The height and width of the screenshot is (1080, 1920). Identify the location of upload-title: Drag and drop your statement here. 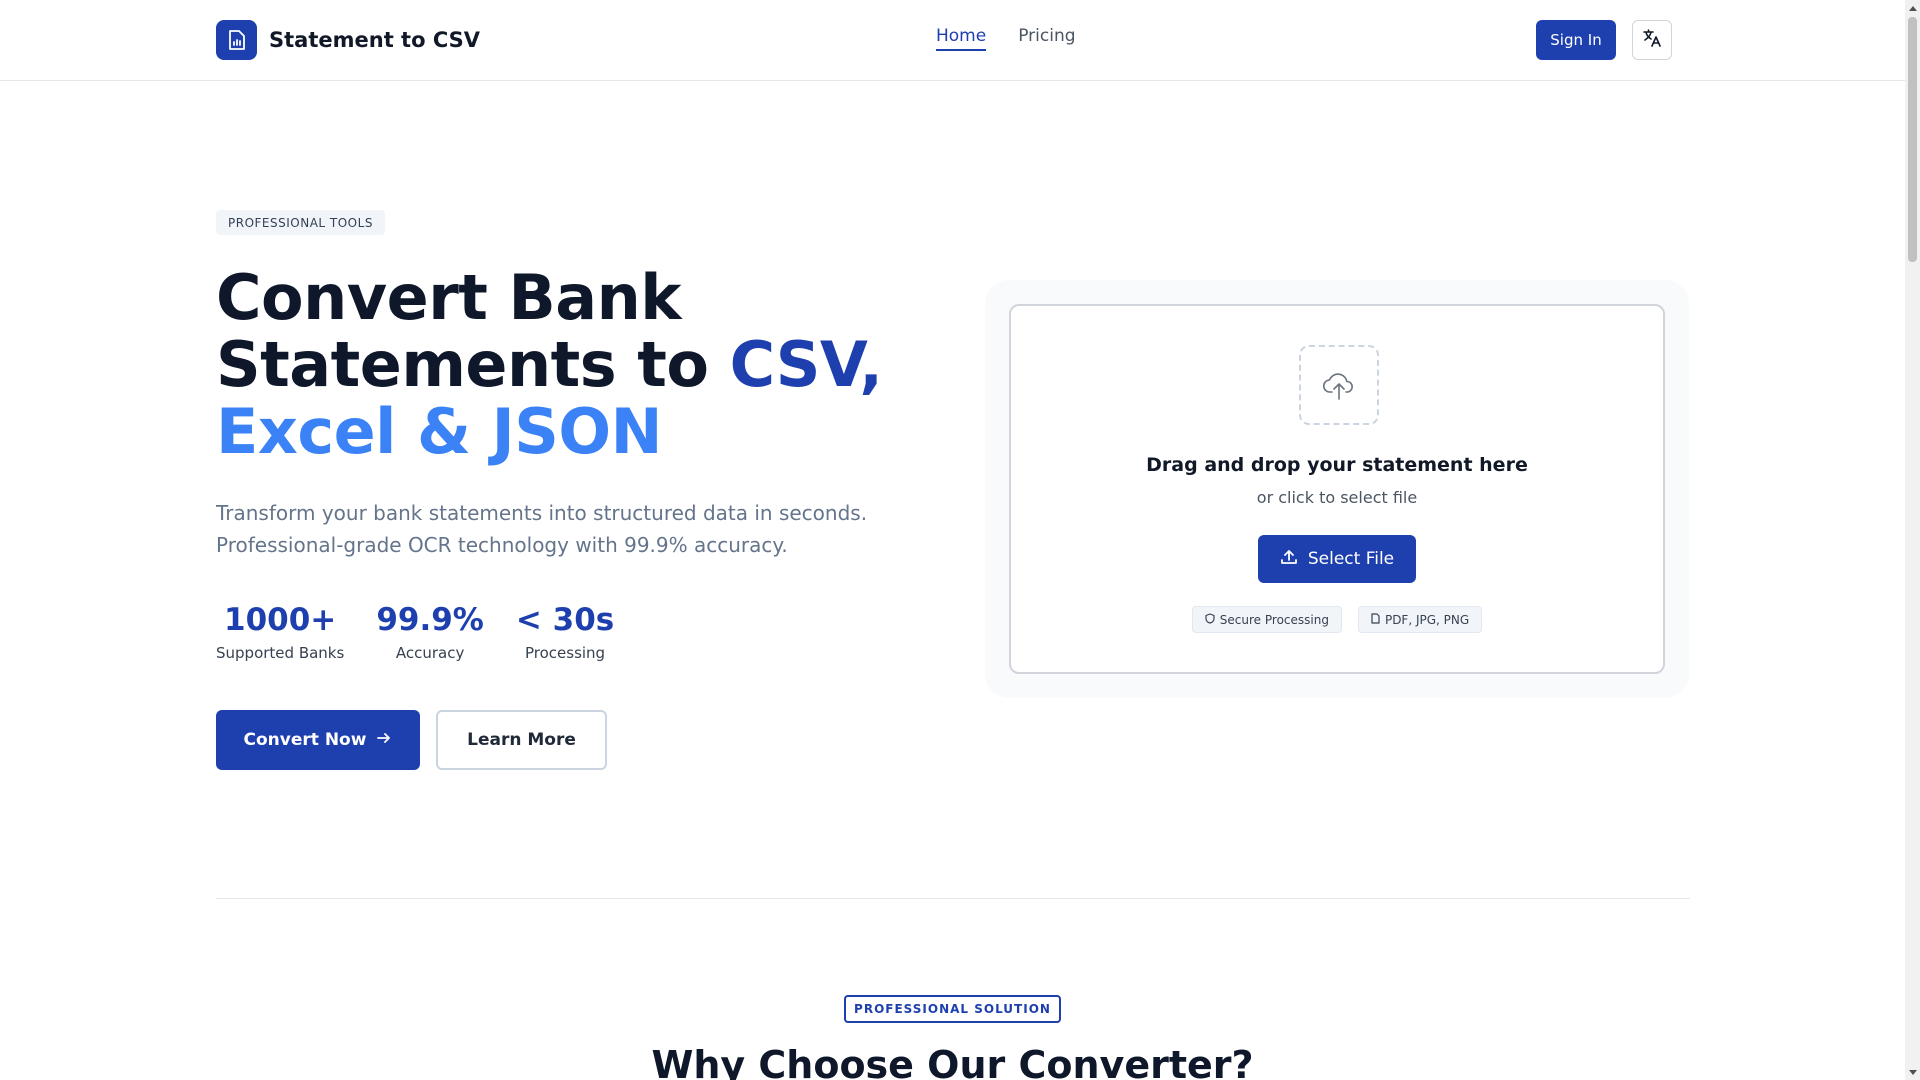
(1337, 465).